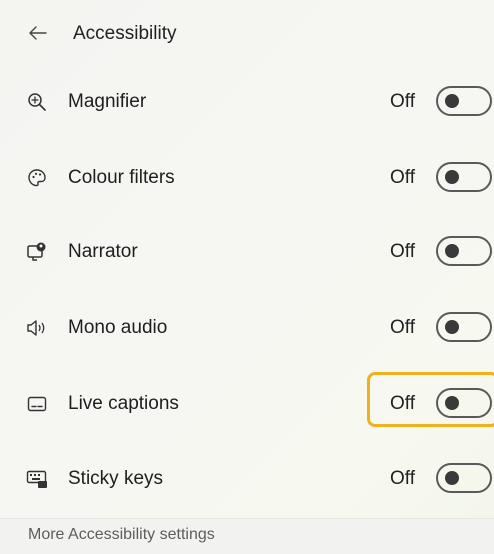  I want to click on speaker-icon, so click(37, 328).